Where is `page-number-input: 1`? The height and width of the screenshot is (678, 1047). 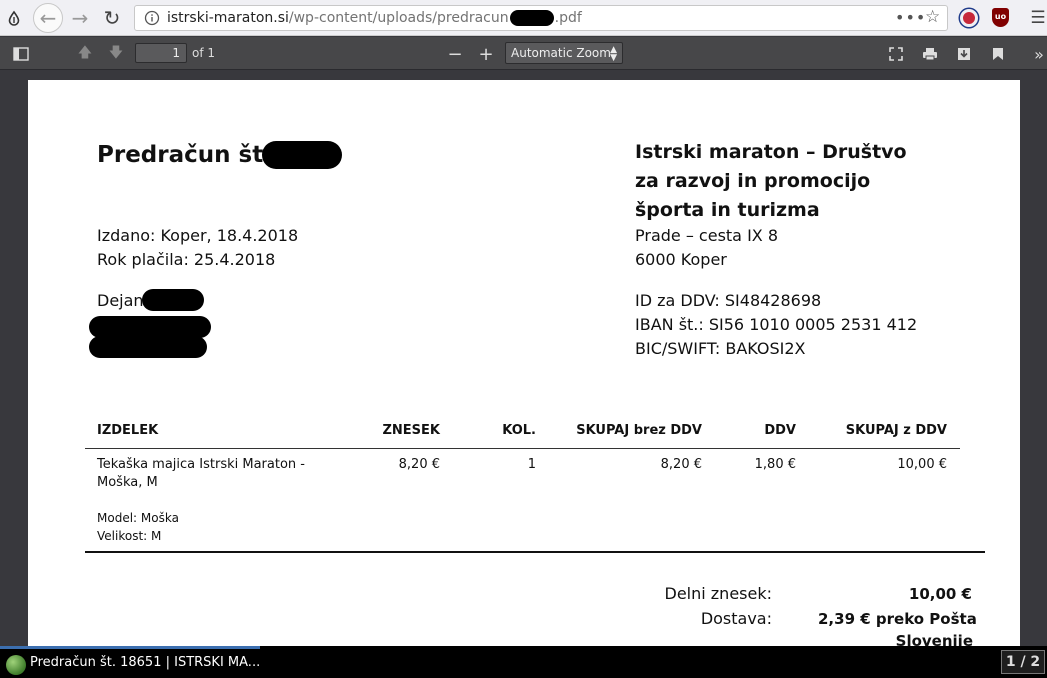
page-number-input: 1 is located at coordinates (161, 53).